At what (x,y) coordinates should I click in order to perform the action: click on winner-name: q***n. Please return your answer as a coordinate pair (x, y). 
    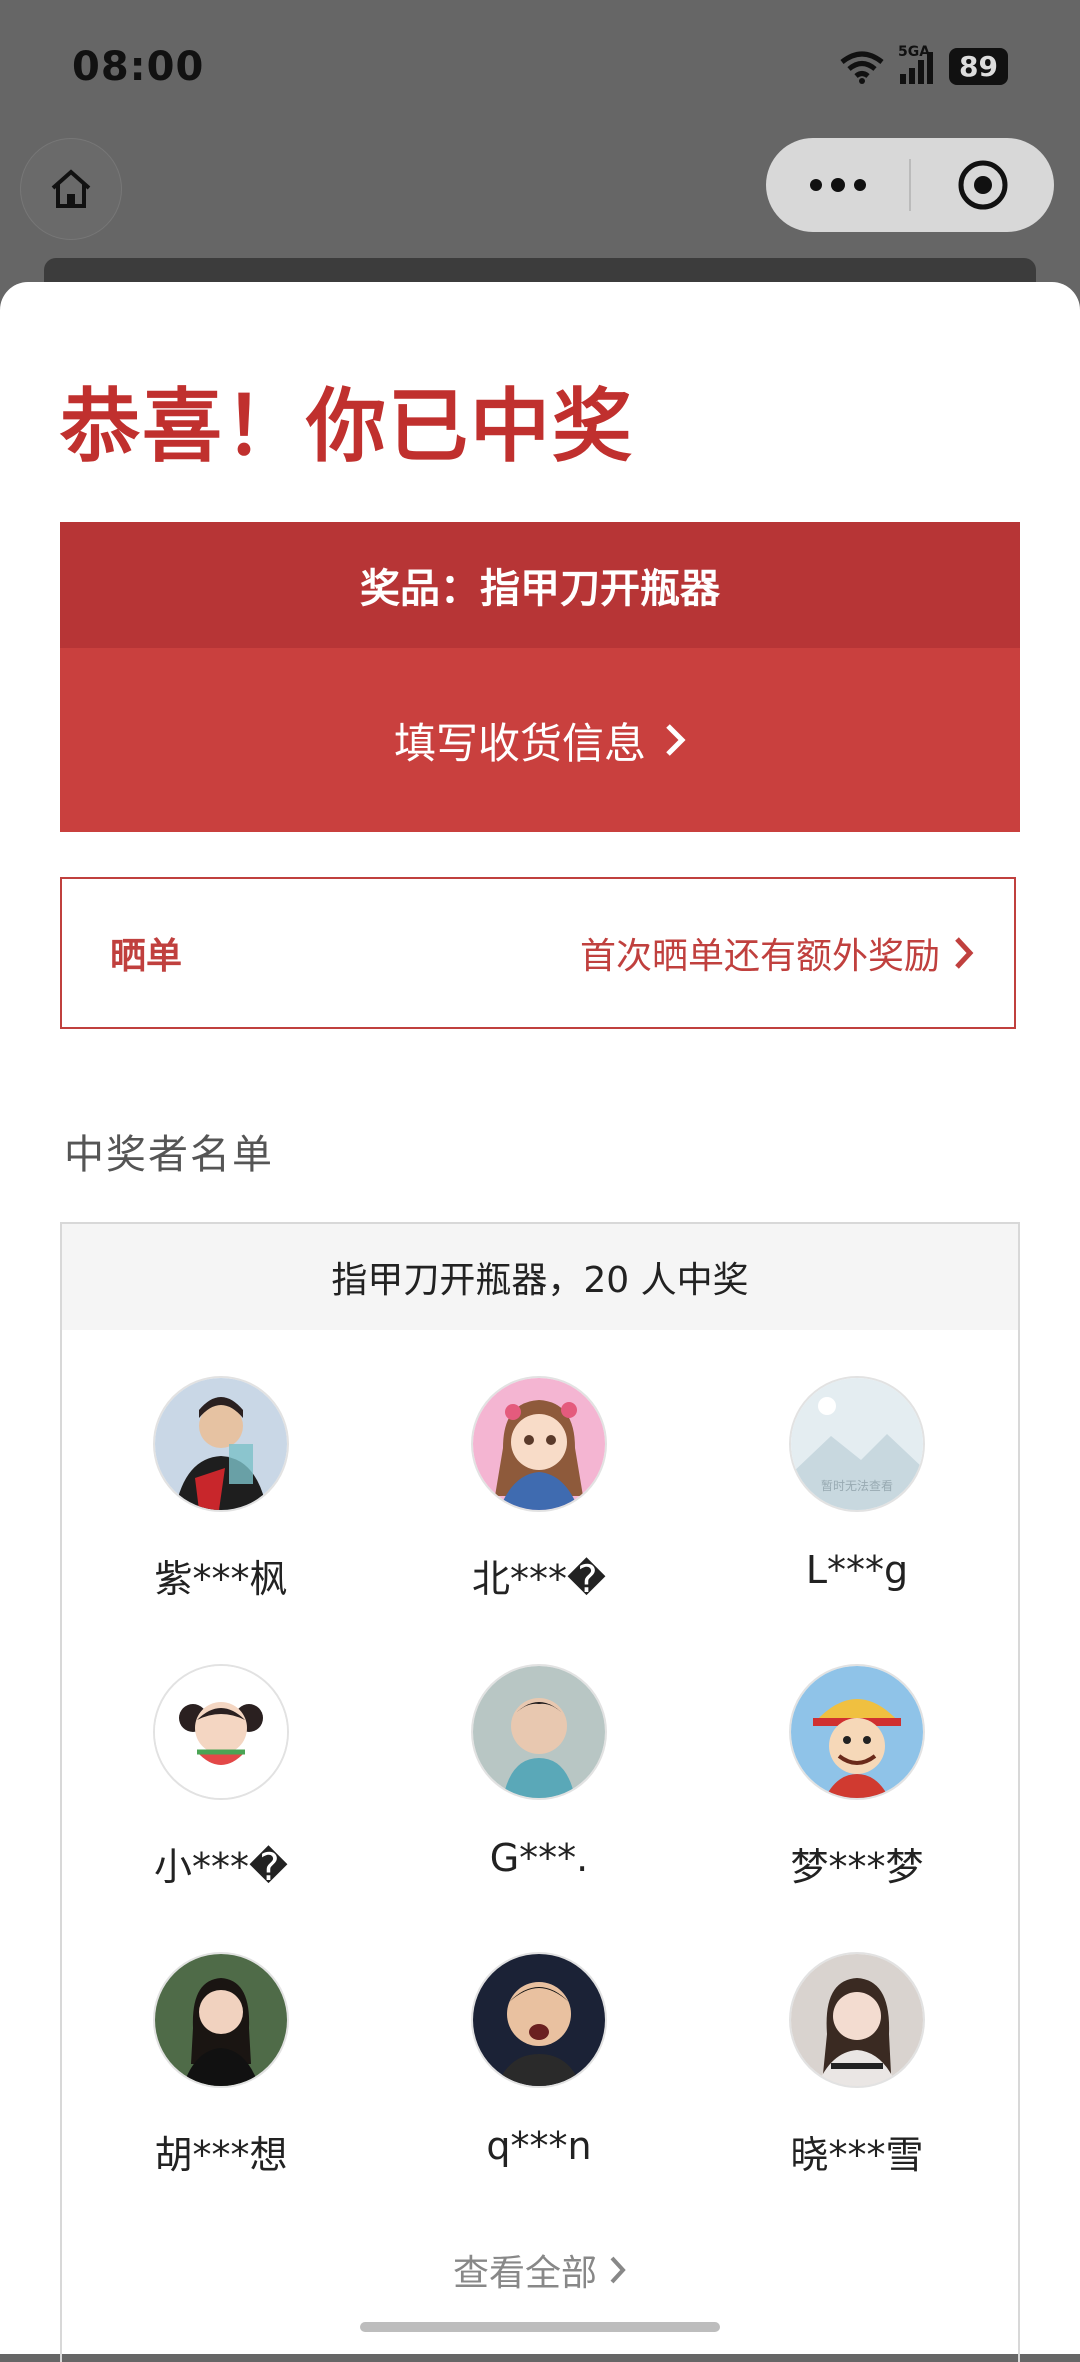
    Looking at the image, I should click on (539, 2146).